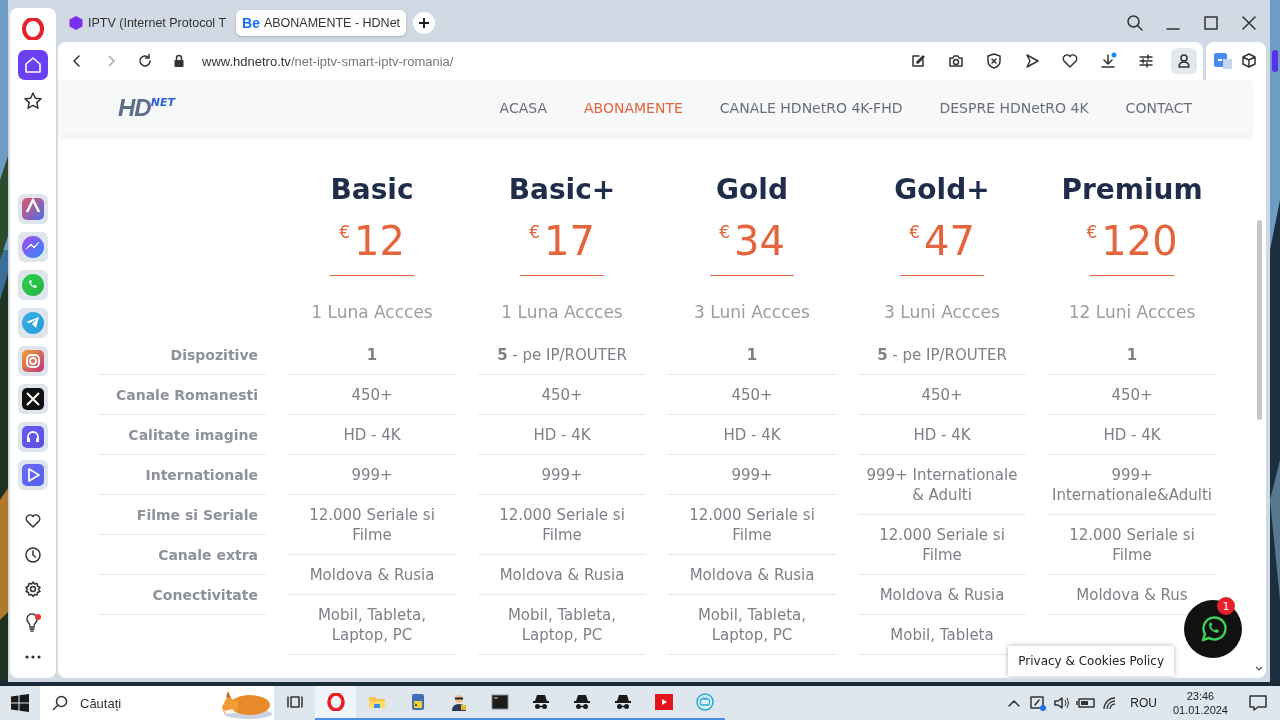  Describe the element at coordinates (328, 61) in the screenshot. I see `address-field: www.hdnetro.tv/net-iptv-smart-iptv-romania/` at that location.